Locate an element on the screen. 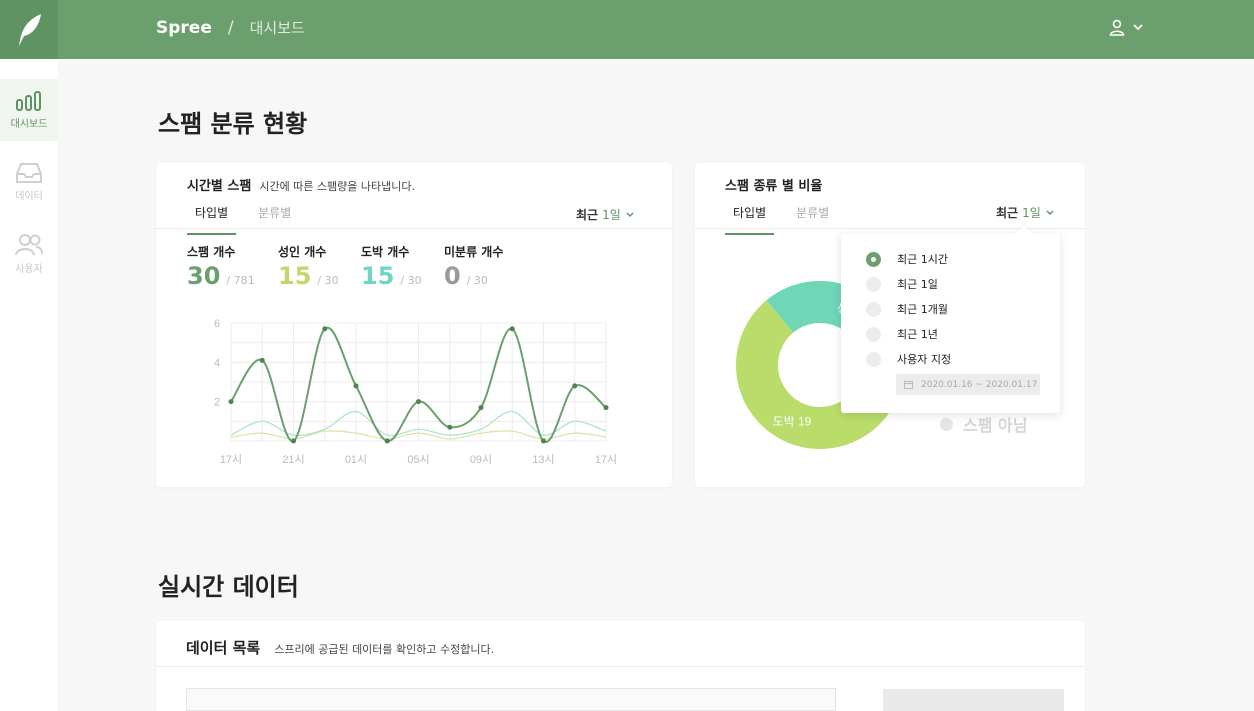 This screenshot has width=1254, height=711. sidebar: 대시보드 데이터 사용자 is located at coordinates (29, 385).